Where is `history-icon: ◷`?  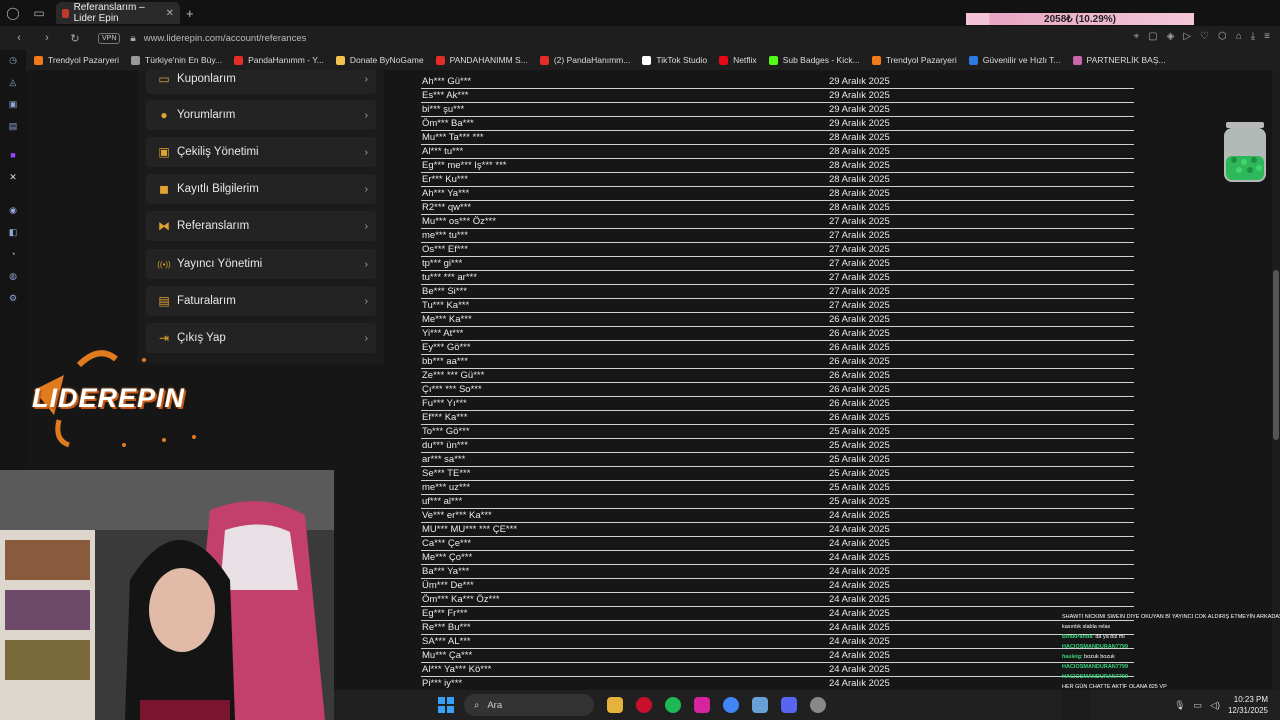
history-icon: ◷ is located at coordinates (13, 60).